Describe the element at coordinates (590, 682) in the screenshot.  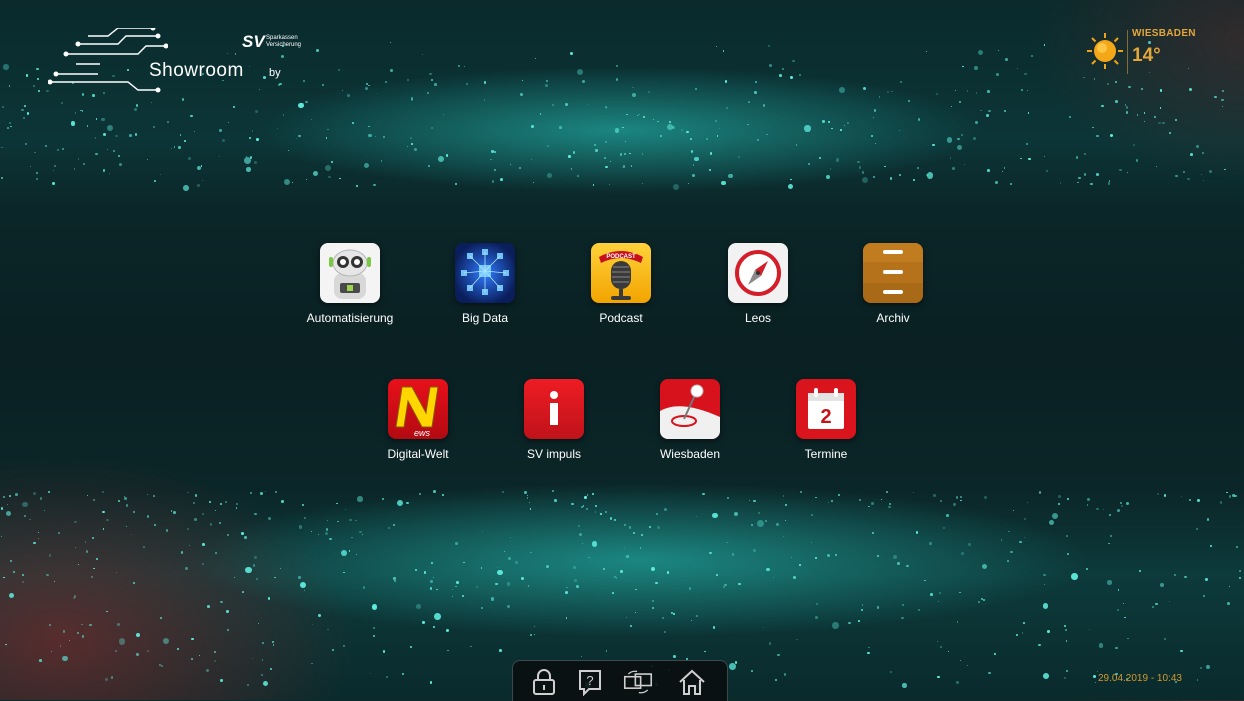
I see `help-button: ?` at that location.